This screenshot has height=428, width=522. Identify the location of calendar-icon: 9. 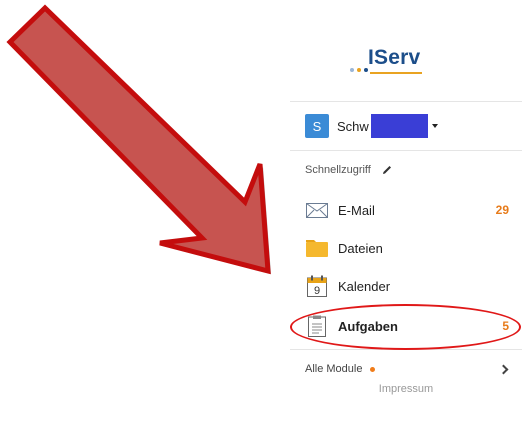
(317, 286).